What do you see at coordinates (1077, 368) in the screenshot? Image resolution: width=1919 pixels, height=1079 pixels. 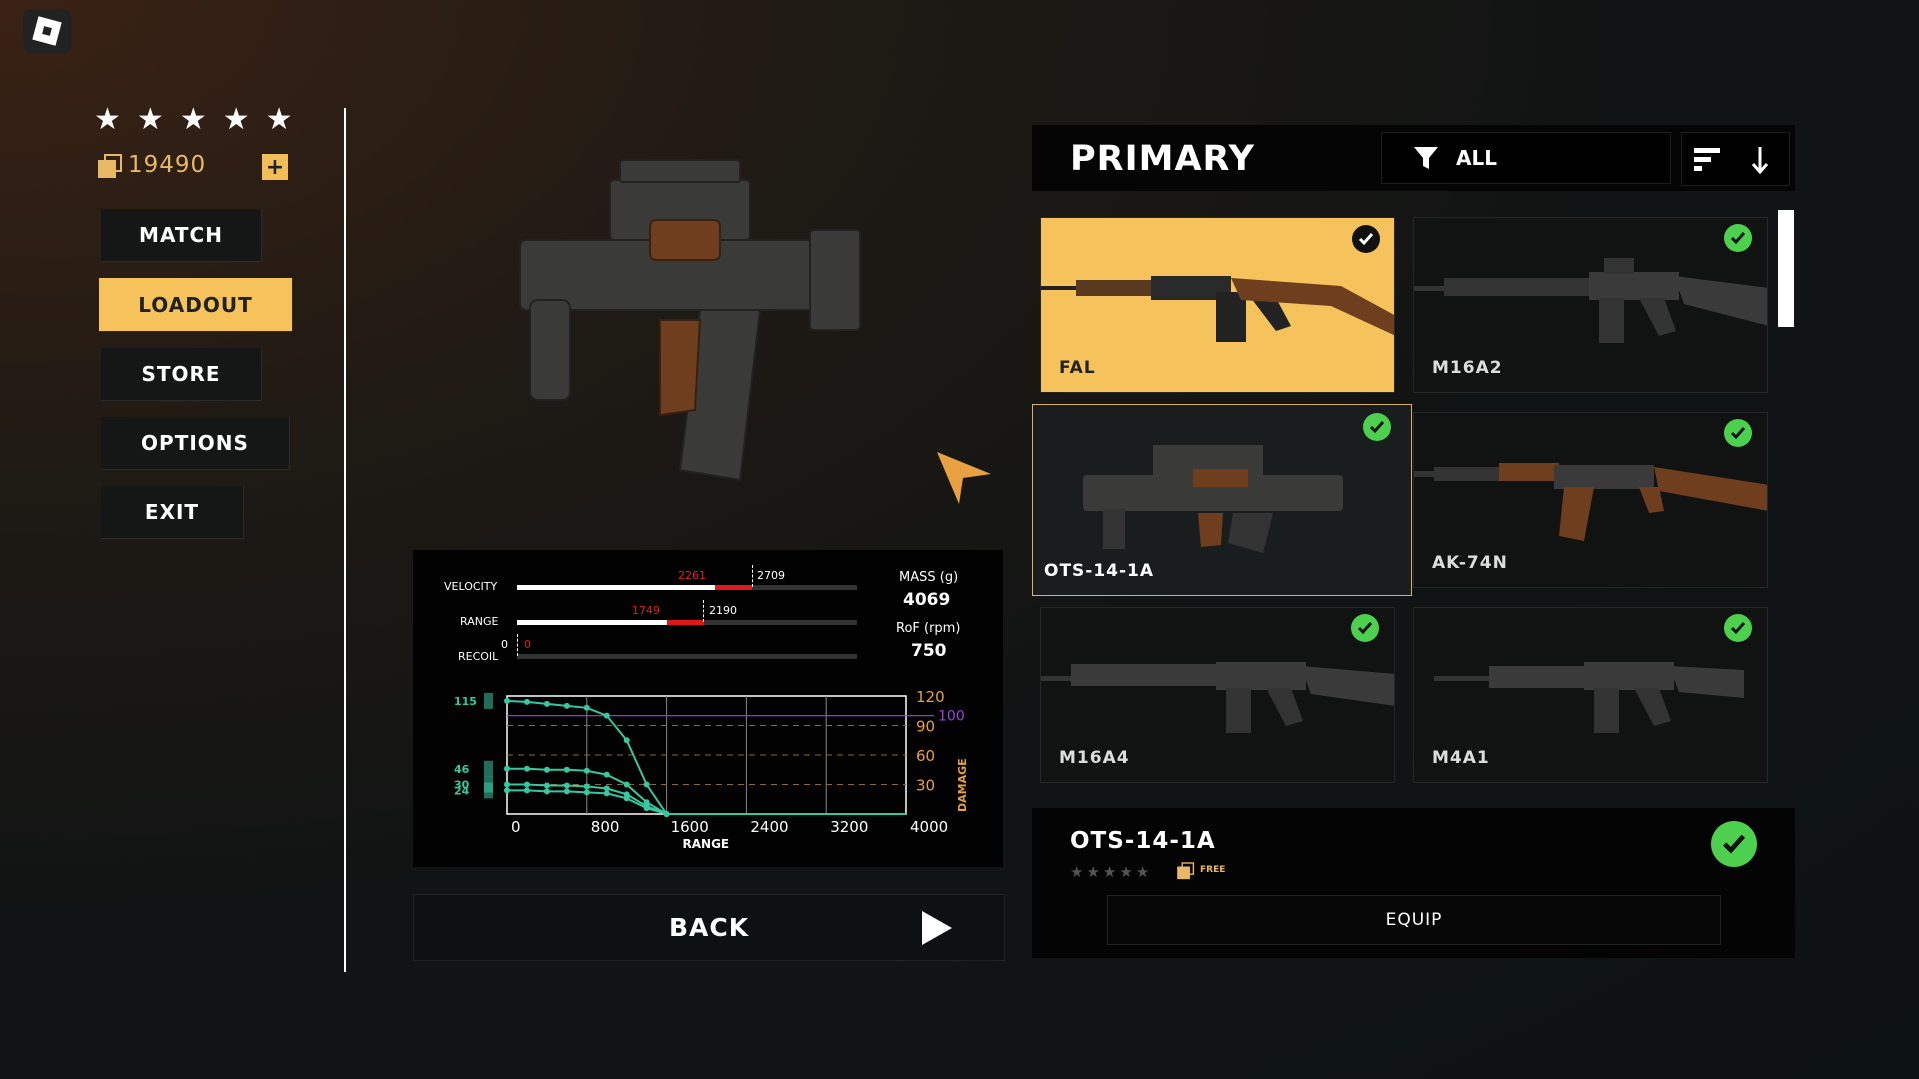 I see `weapon-card-name: FAL` at bounding box center [1077, 368].